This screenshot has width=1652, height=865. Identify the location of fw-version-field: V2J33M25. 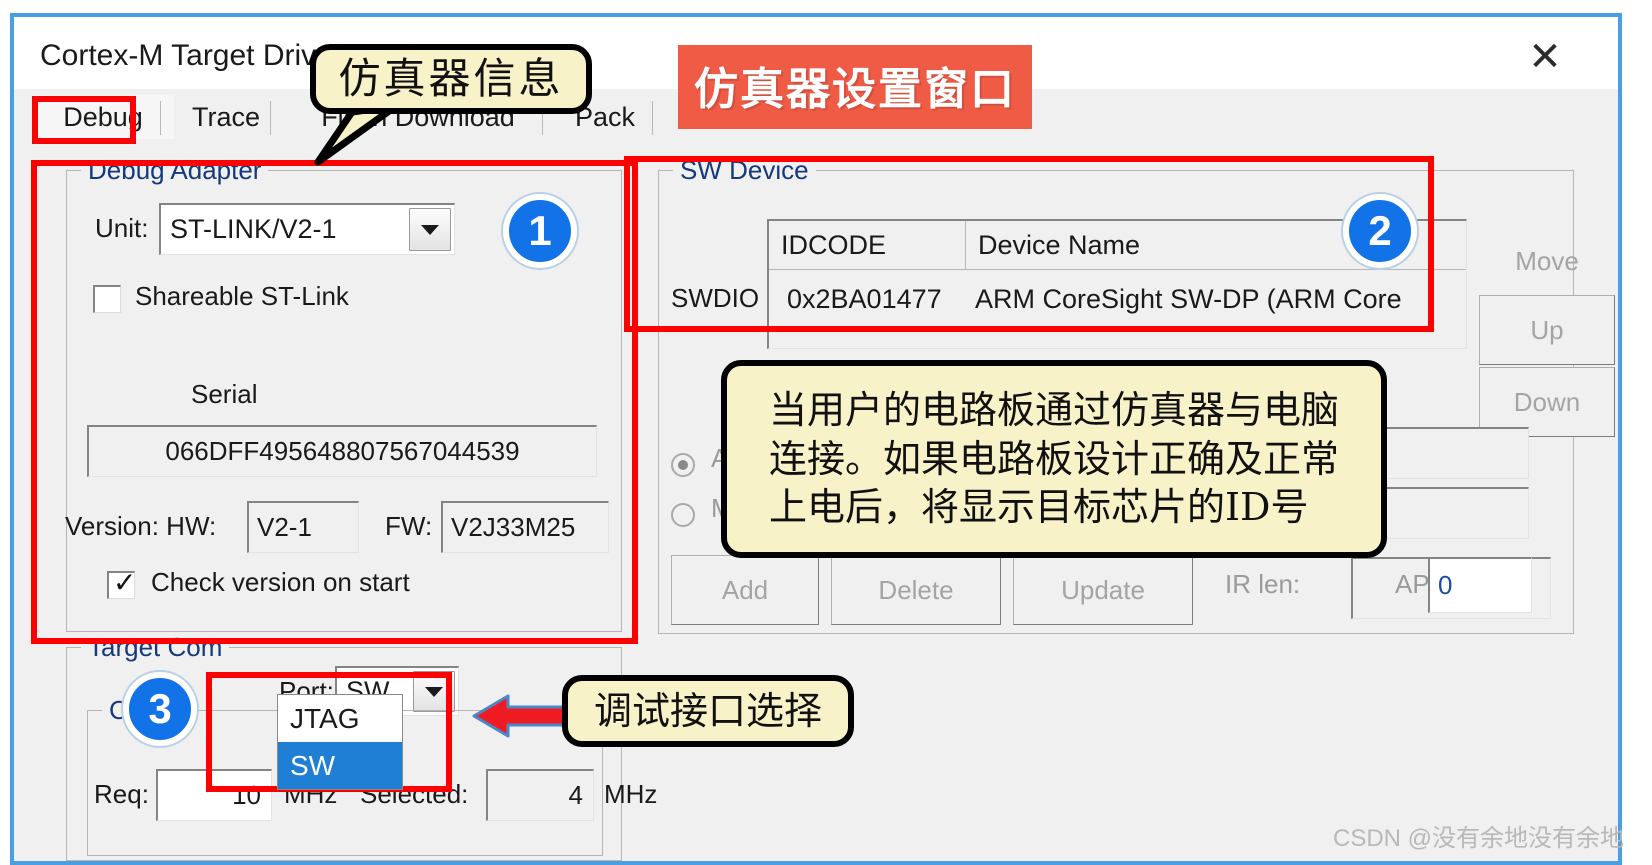
(525, 527).